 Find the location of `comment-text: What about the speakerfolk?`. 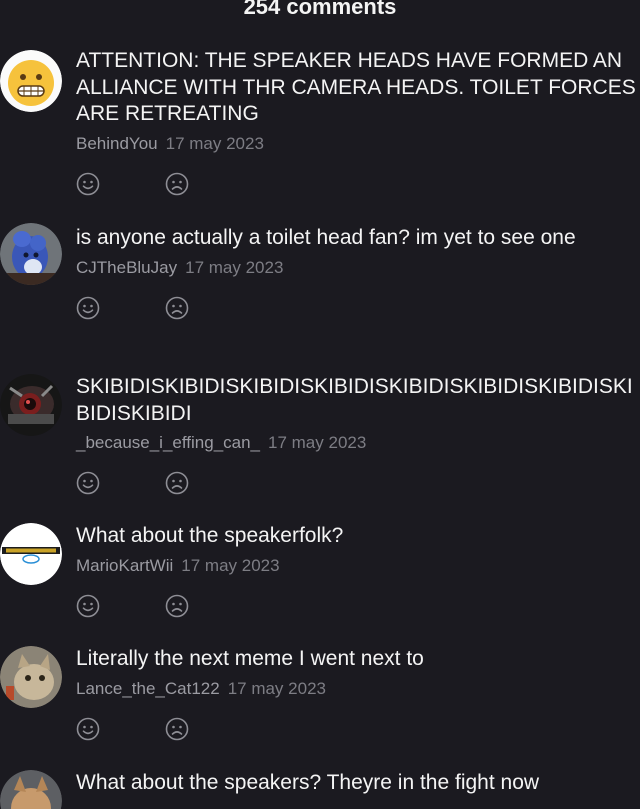

comment-text: What about the speakerfolk? is located at coordinates (210, 535).